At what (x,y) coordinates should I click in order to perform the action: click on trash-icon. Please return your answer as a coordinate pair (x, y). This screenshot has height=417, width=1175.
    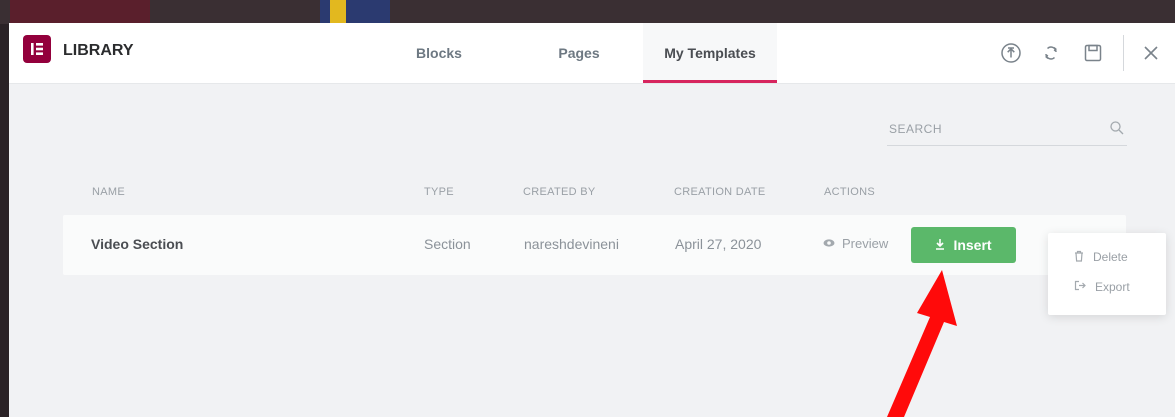
    Looking at the image, I should click on (1079, 257).